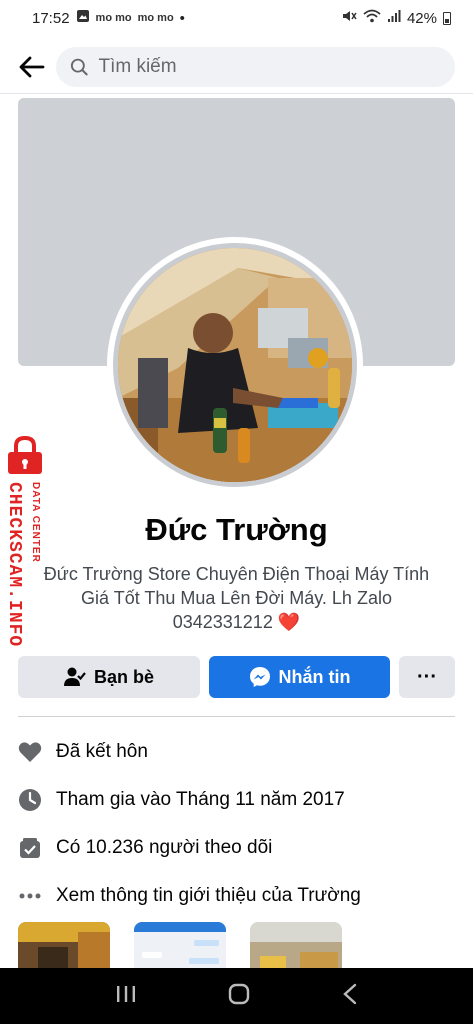  Describe the element at coordinates (74, 676) in the screenshot. I see `friend-check-icon` at that location.